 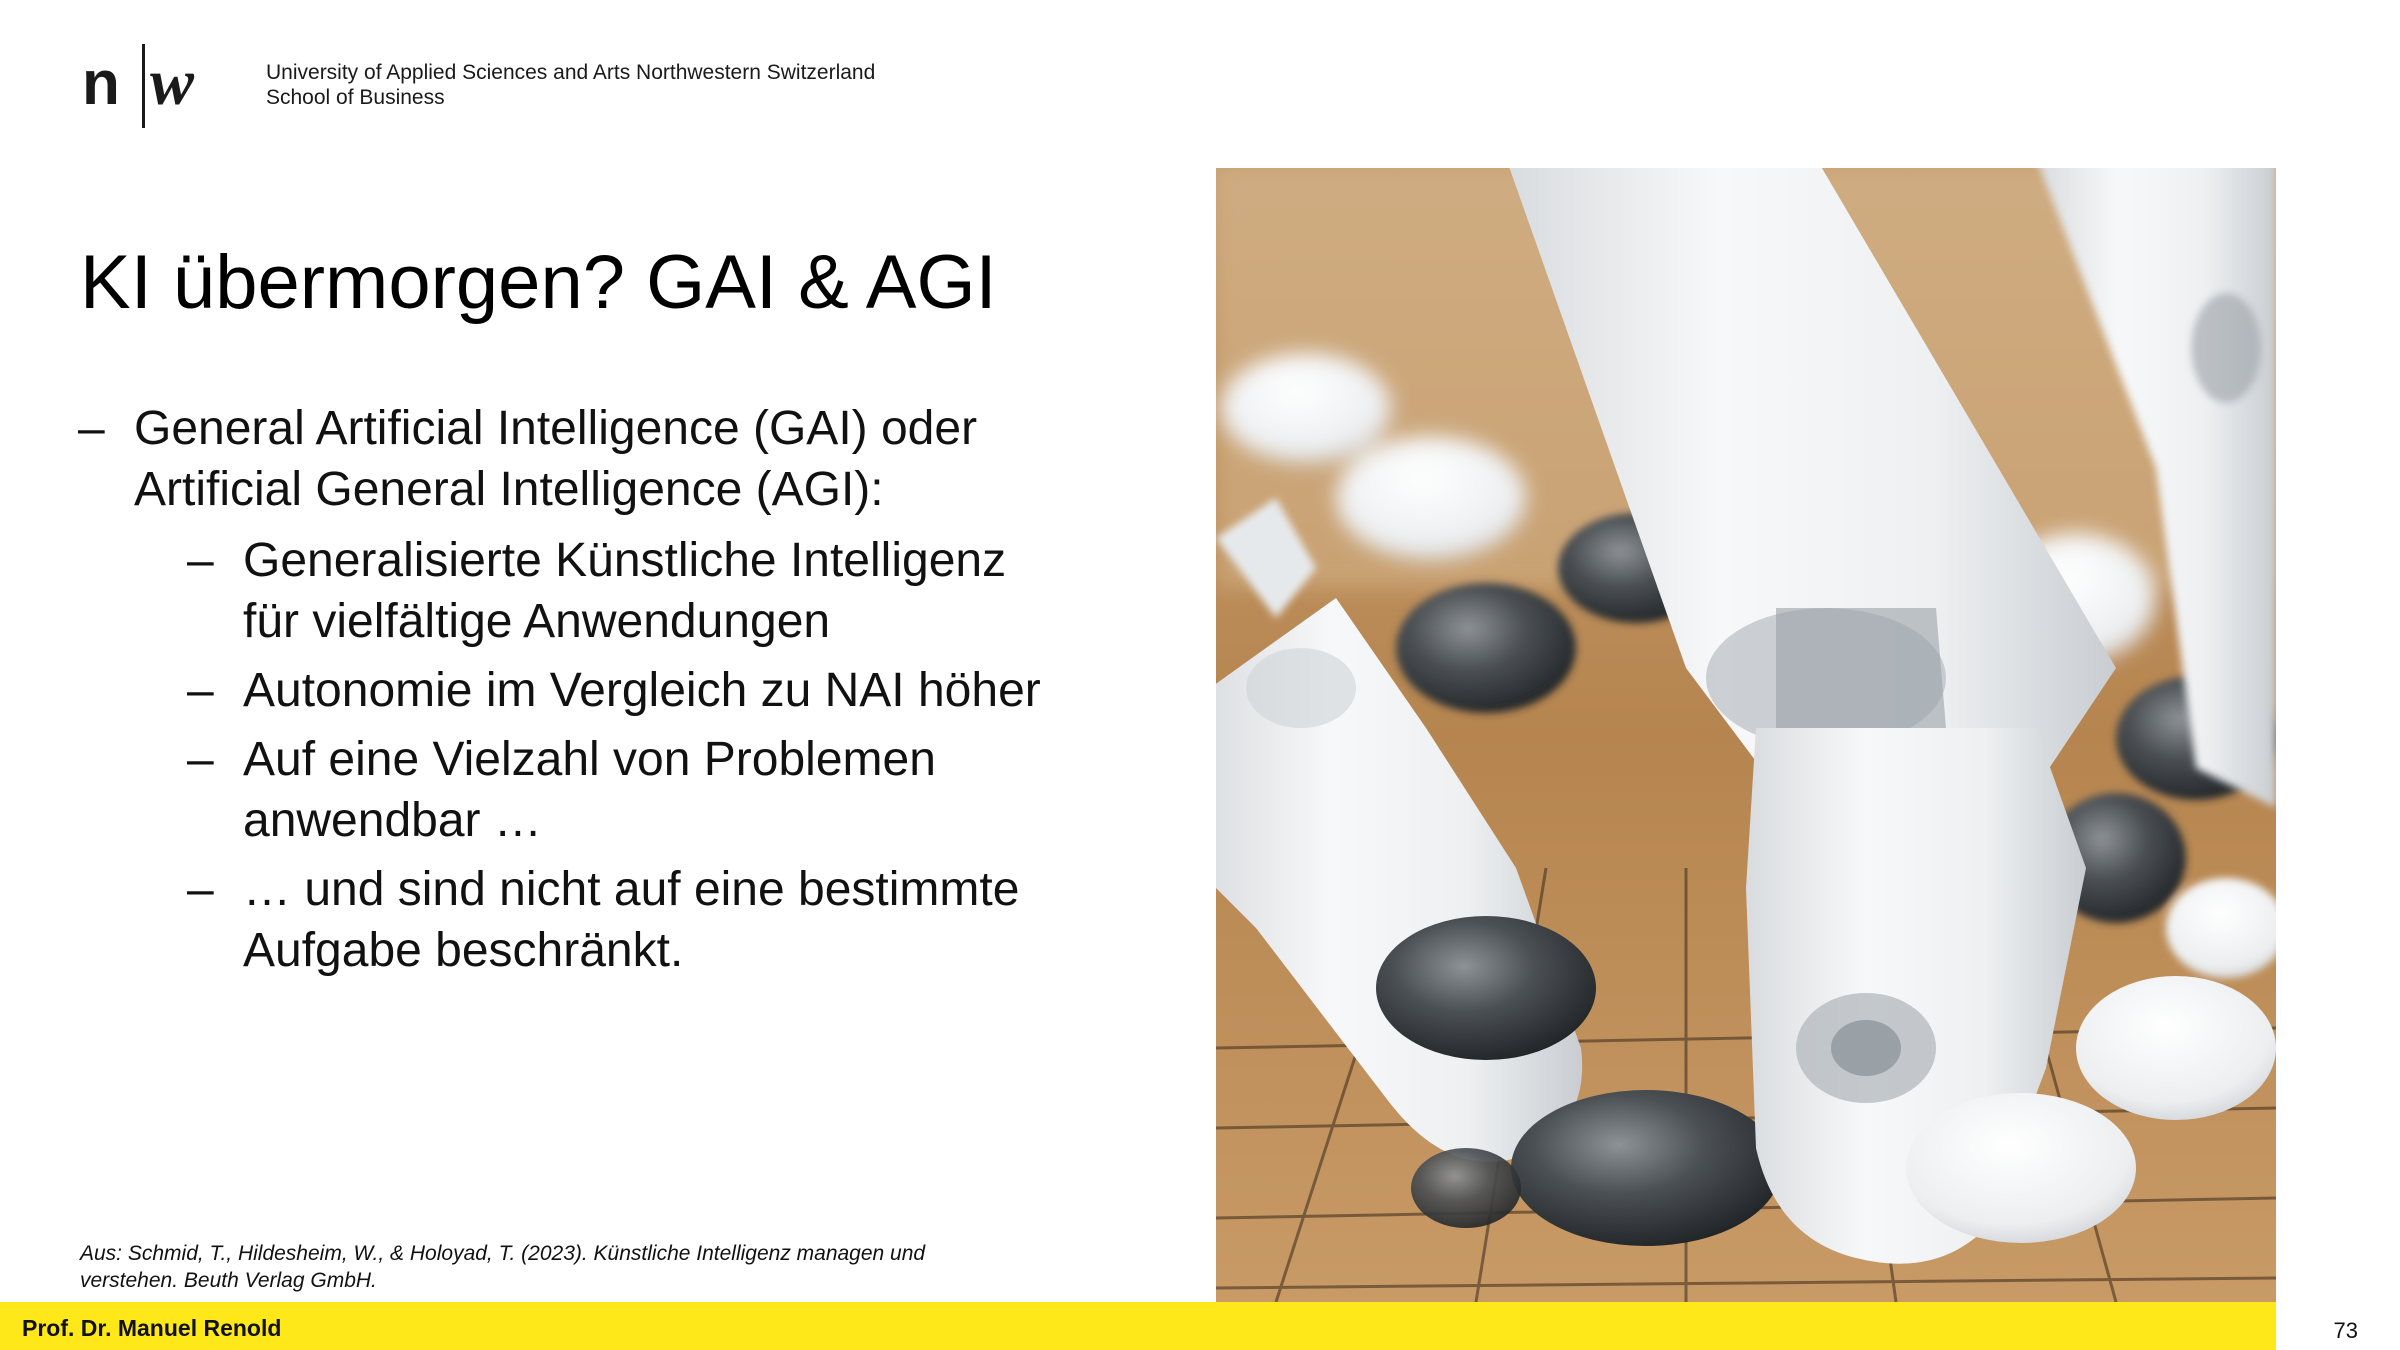 What do you see at coordinates (1138, 1326) in the screenshot?
I see `footer-bar: Prof. Dr. Manuel Renold` at bounding box center [1138, 1326].